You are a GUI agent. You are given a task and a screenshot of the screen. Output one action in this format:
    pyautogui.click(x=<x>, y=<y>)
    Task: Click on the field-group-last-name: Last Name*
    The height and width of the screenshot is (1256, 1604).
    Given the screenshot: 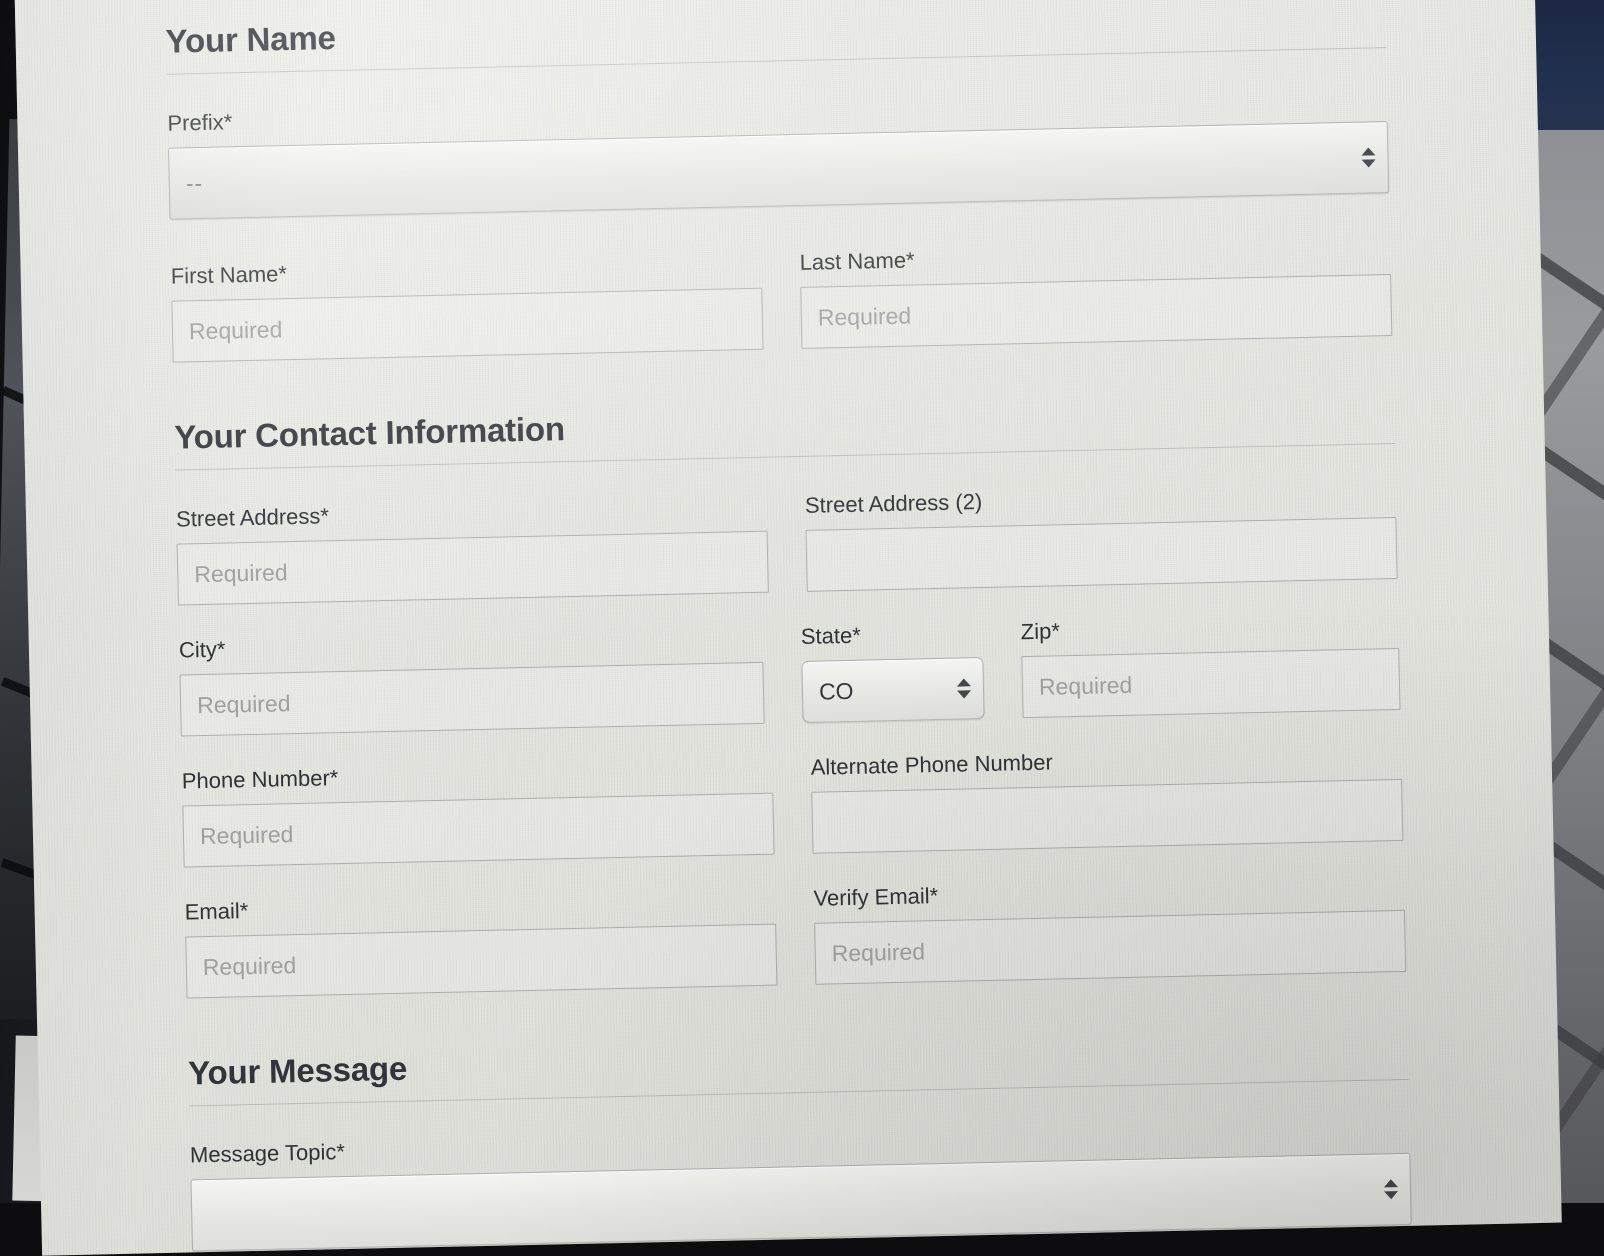 What is the action you would take?
    pyautogui.click(x=1095, y=293)
    